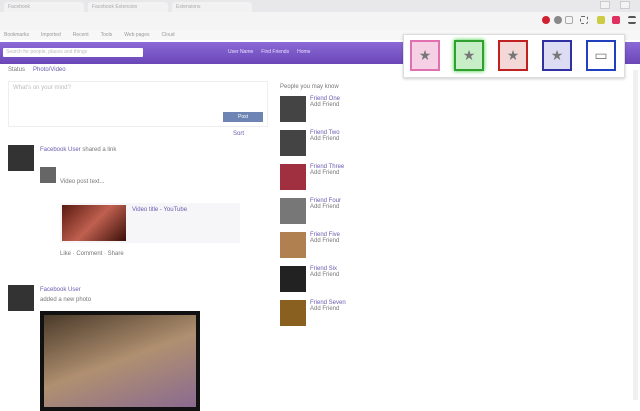  What do you see at coordinates (73, 52) in the screenshot?
I see `search-input: Search for people, places and things` at bounding box center [73, 52].